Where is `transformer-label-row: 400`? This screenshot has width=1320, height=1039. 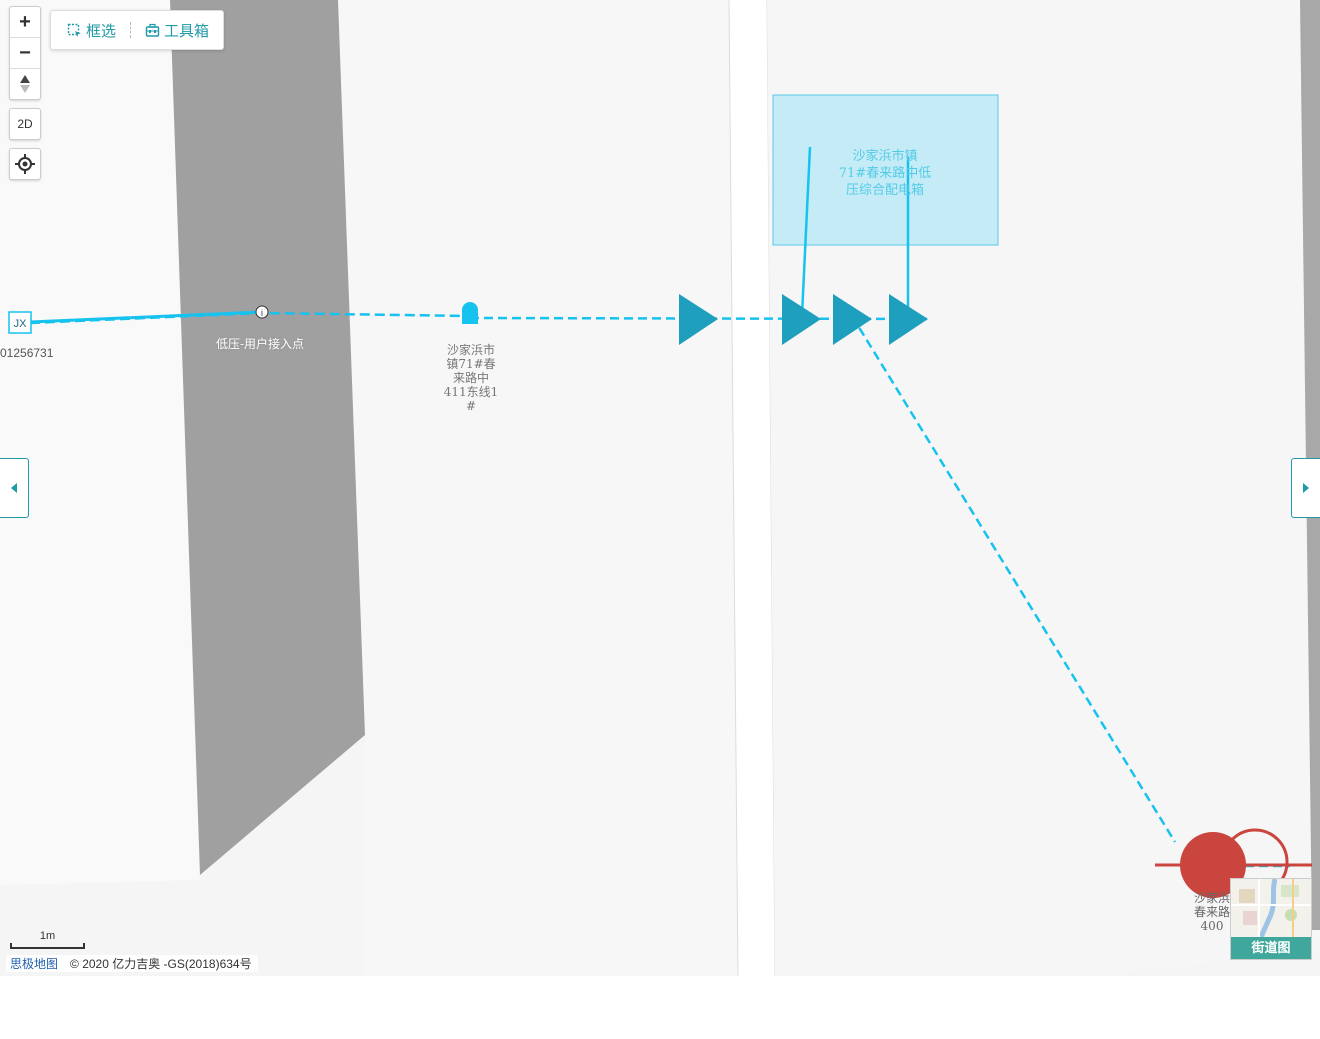 transformer-label-row: 400 is located at coordinates (1212, 926).